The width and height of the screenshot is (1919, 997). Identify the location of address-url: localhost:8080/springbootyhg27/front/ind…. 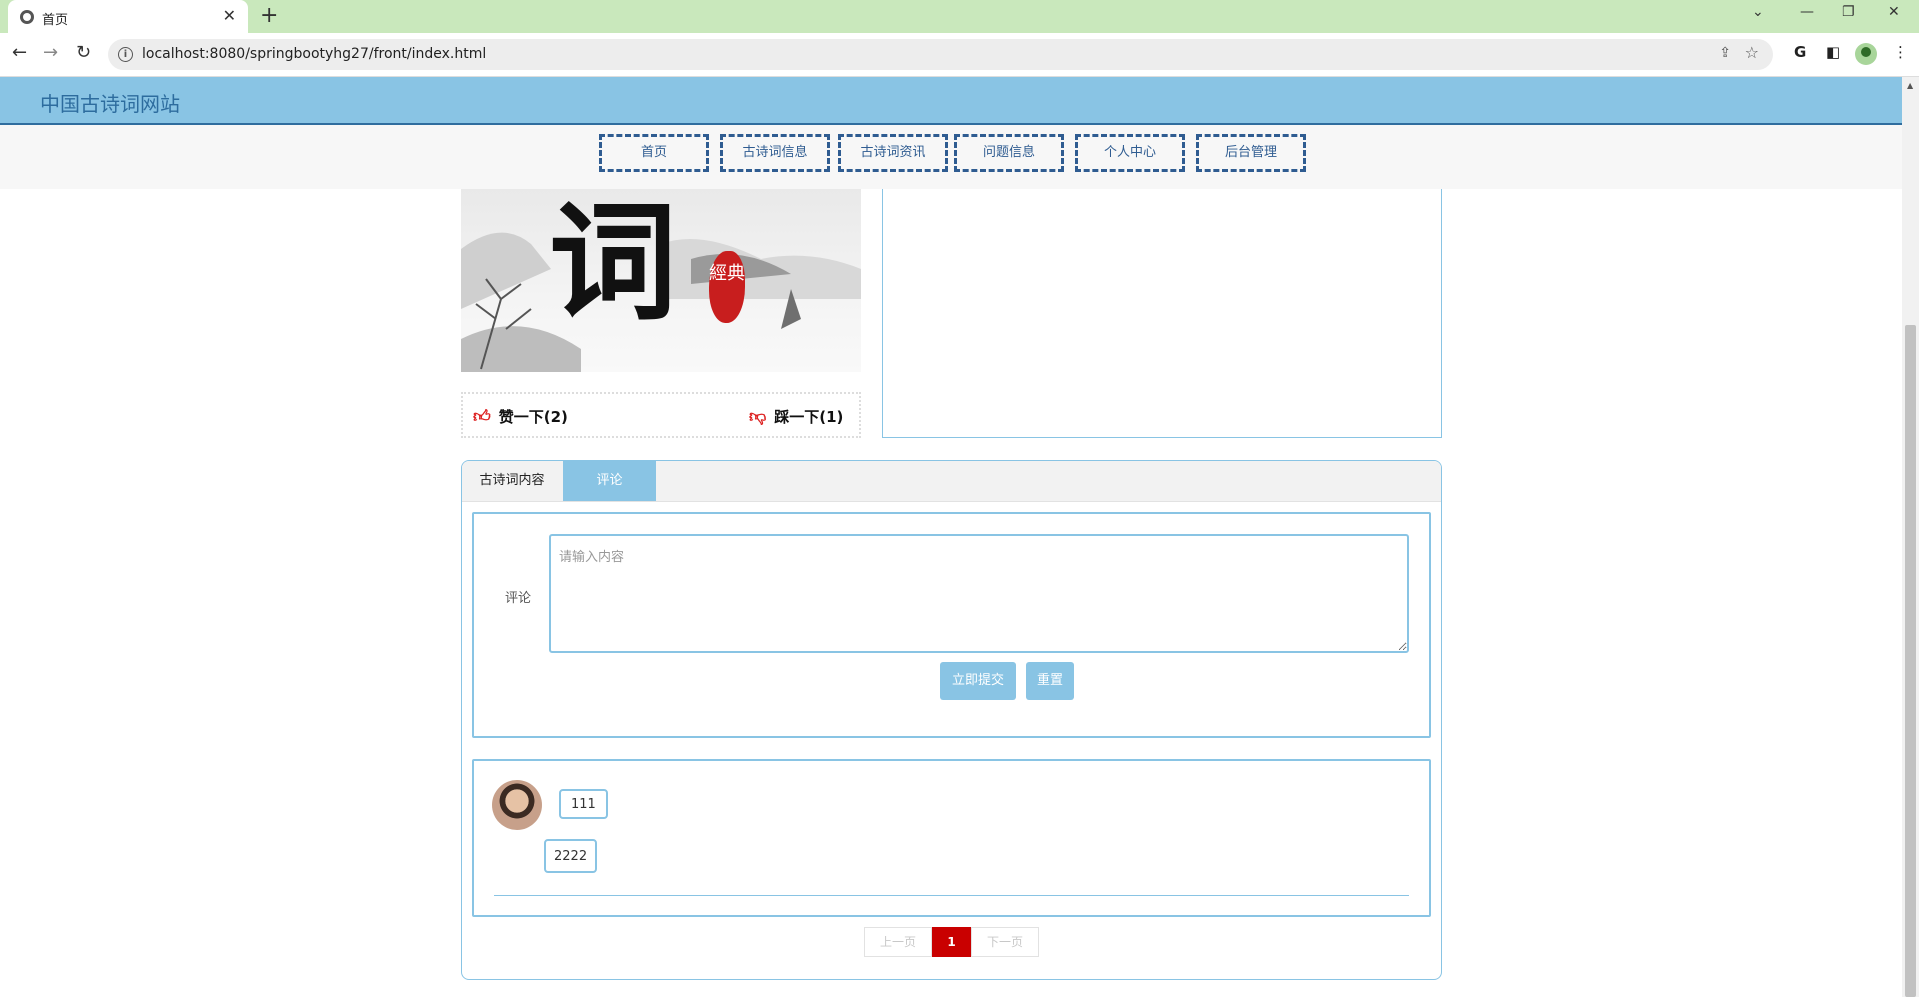
(314, 54).